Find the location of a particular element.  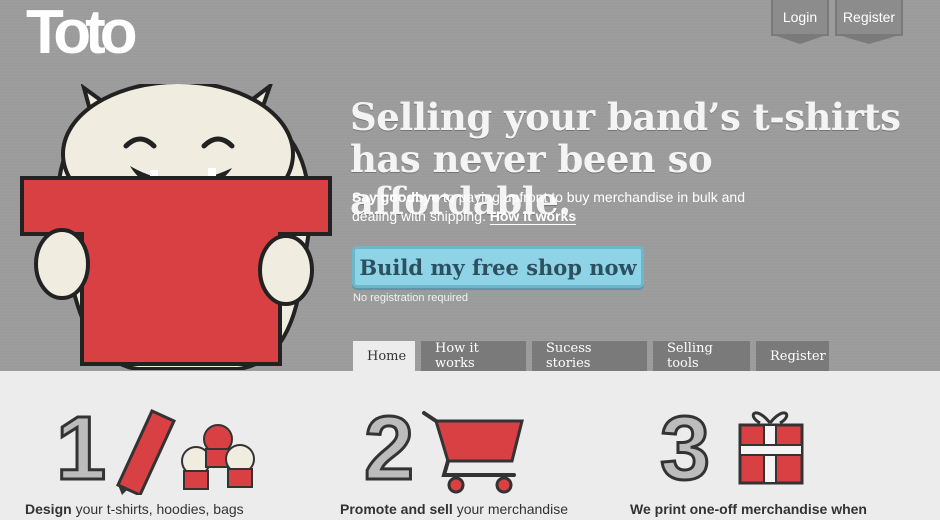

gift-box-icon: 3 is located at coordinates (732, 447).